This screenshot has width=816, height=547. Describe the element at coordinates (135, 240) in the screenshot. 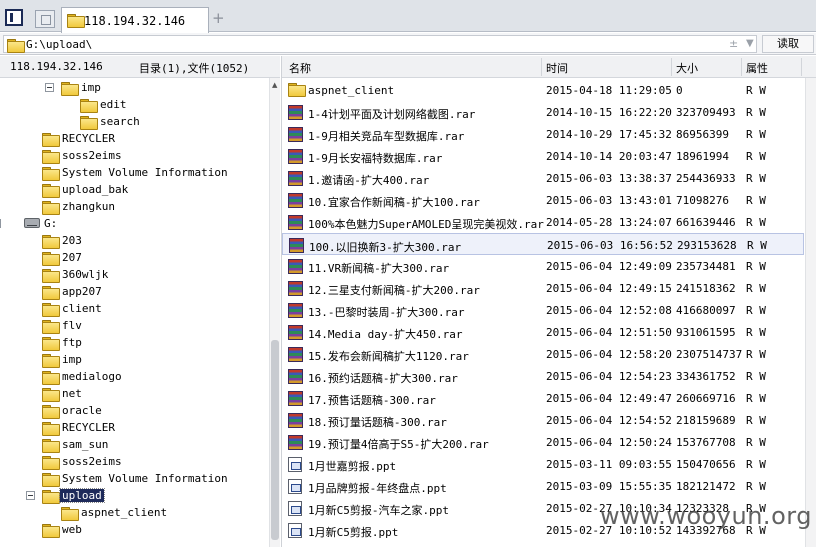

I see `tree-item: 203` at that location.